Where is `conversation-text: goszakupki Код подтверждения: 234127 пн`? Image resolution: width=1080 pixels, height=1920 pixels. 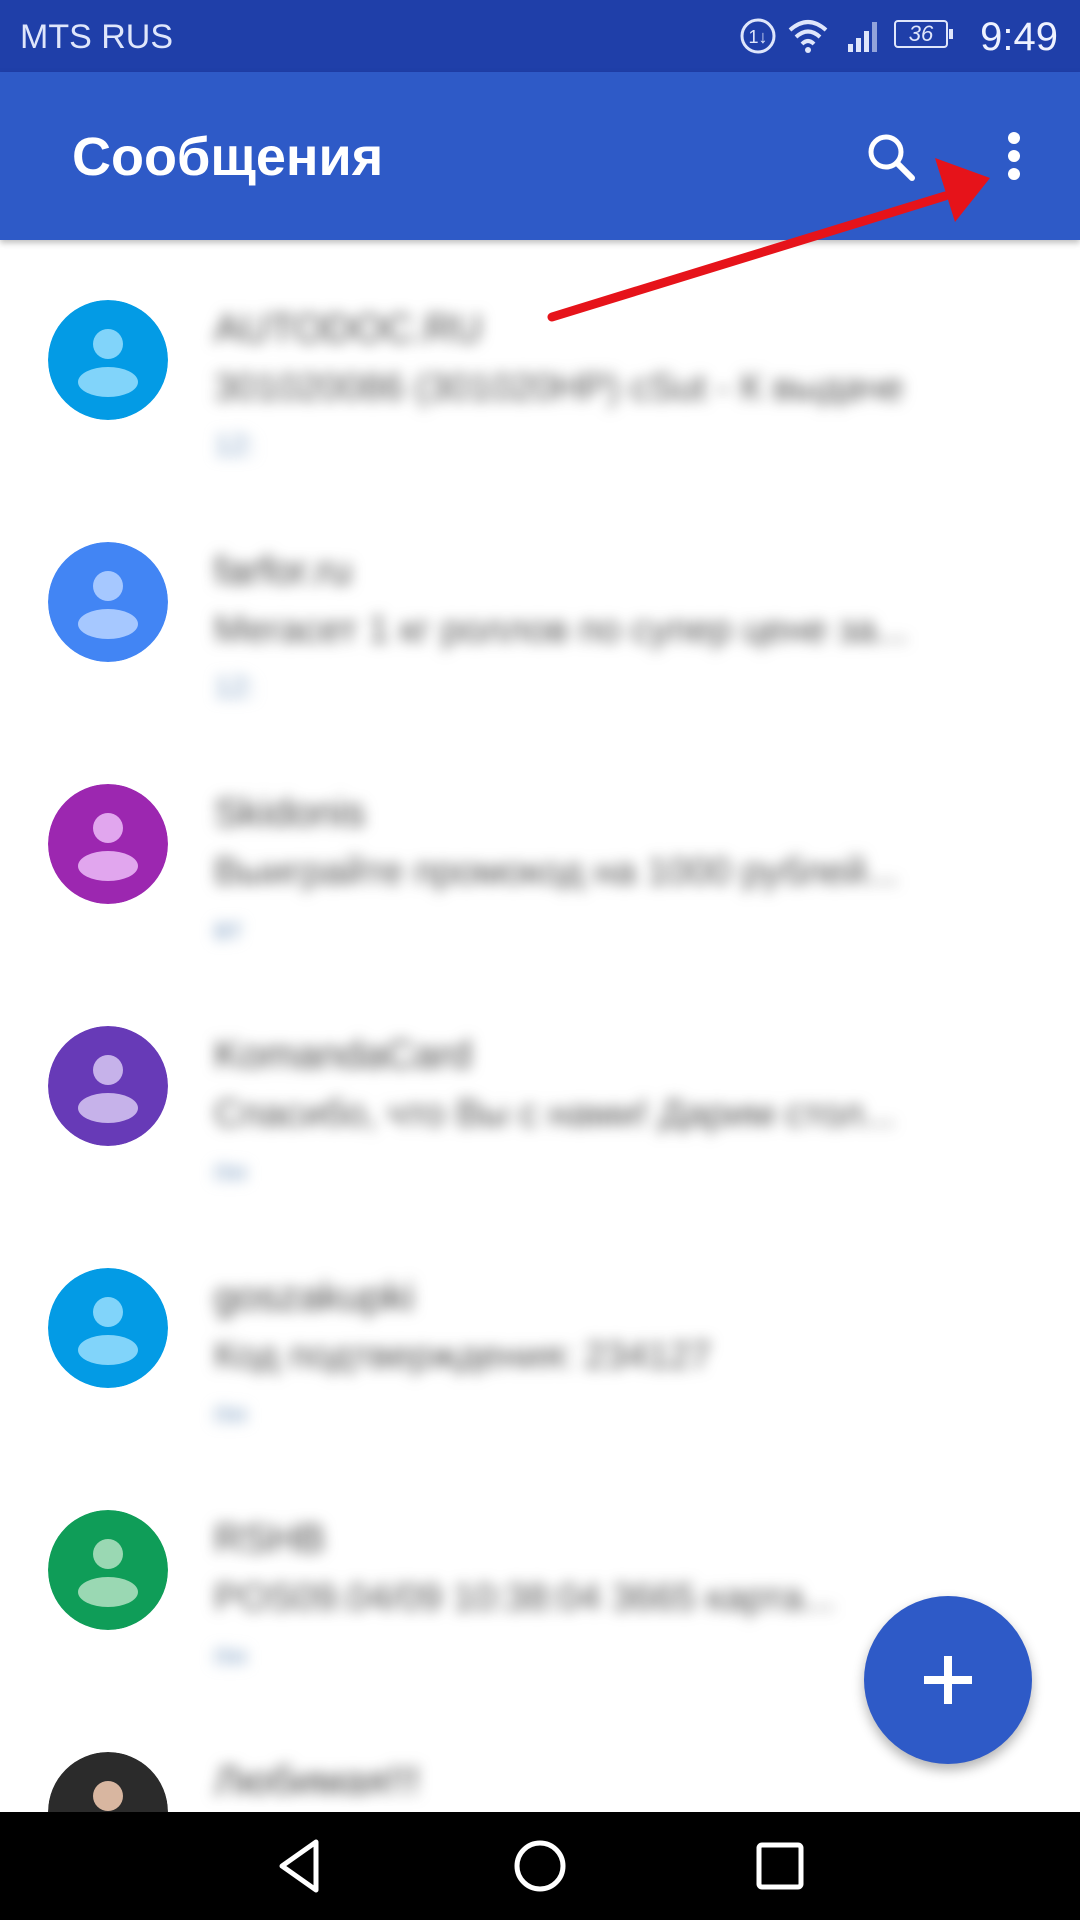 conversation-text: goszakupki Код подтверждения: 234127 пн is located at coordinates (604, 1355).